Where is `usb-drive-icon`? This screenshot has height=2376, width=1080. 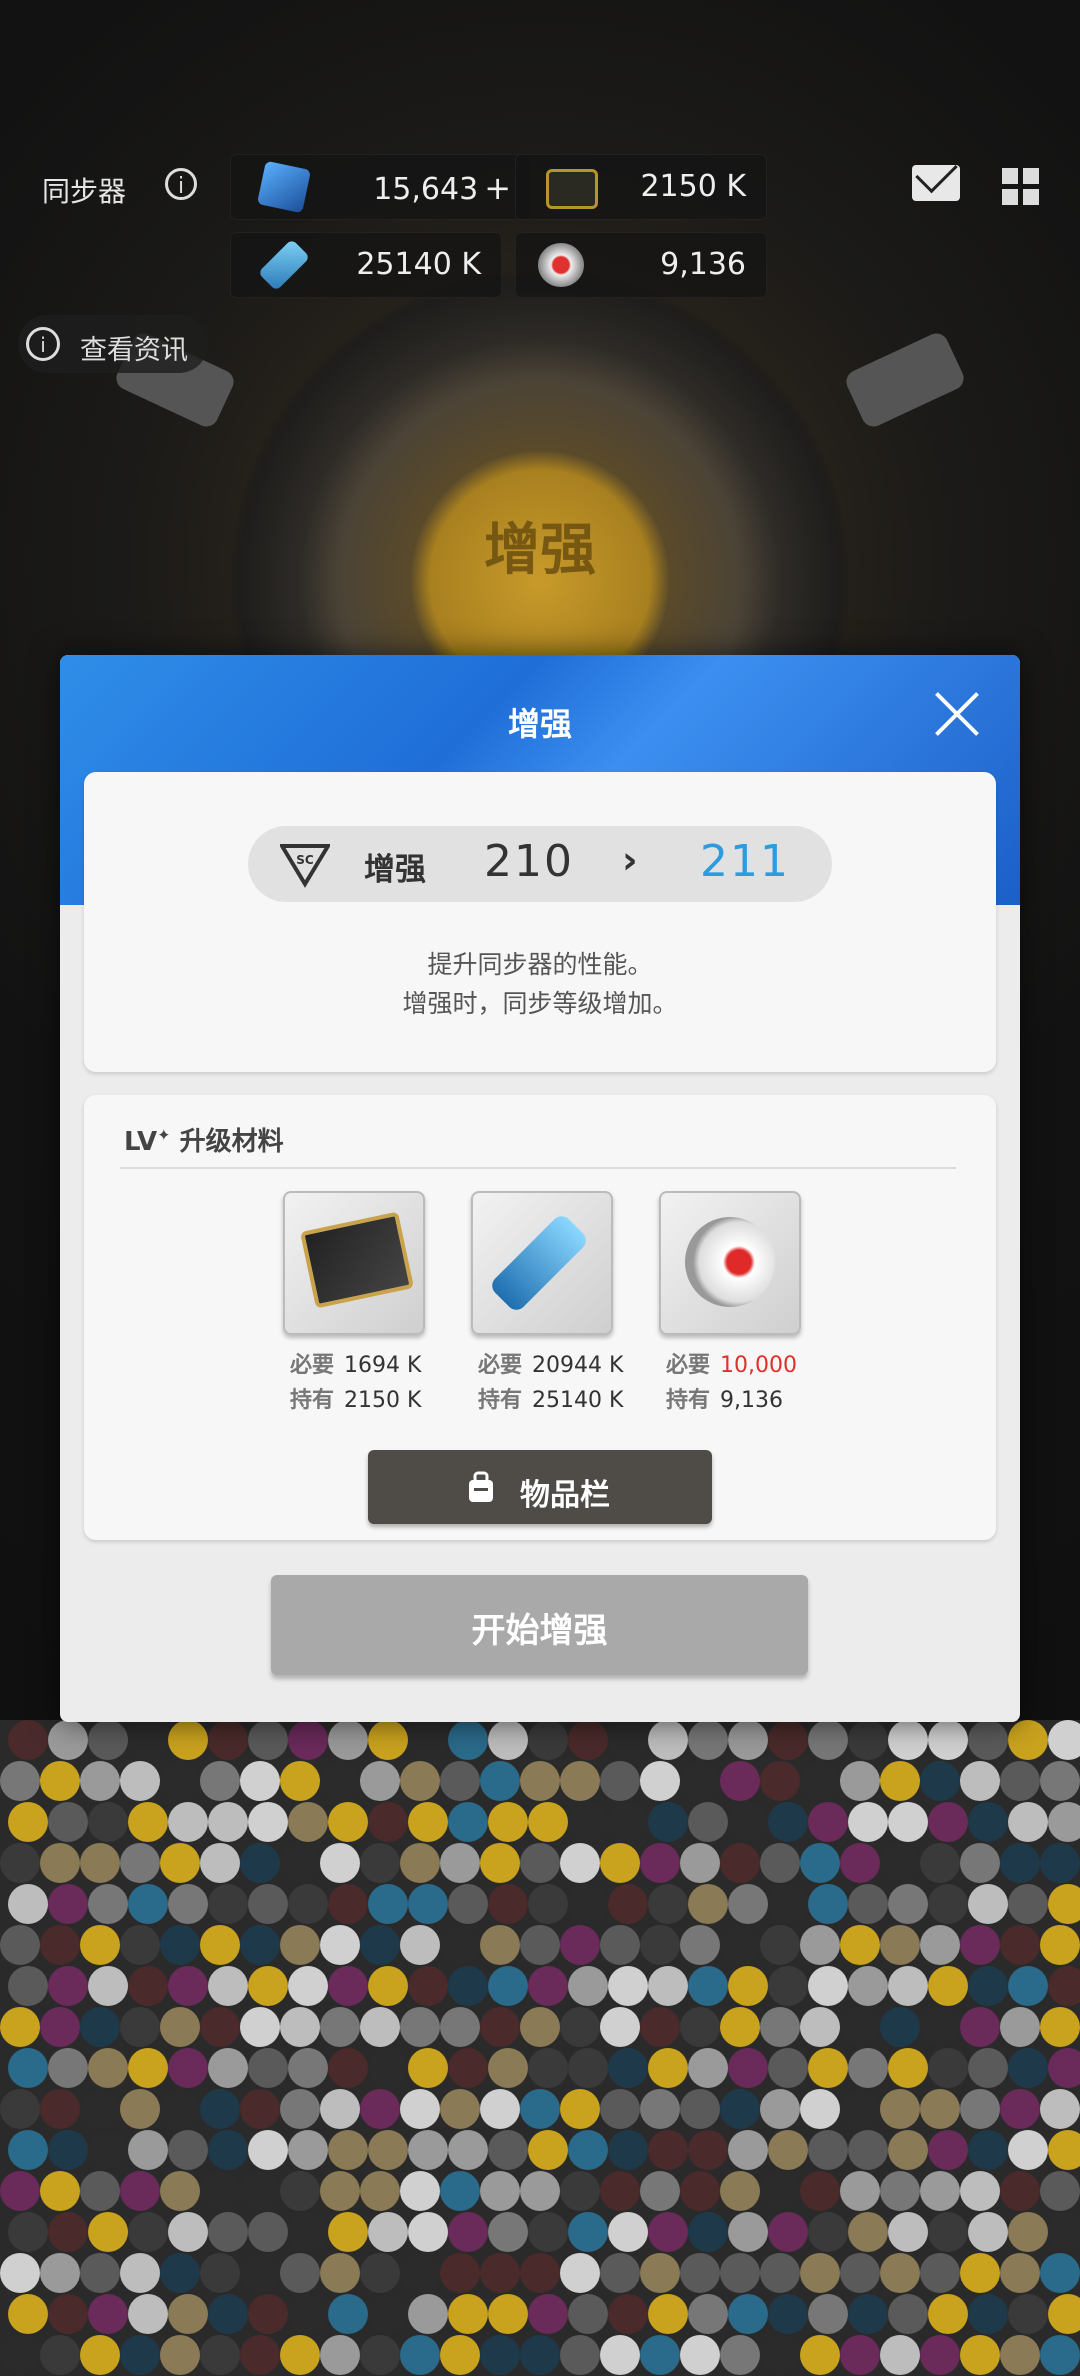
usb-drive-icon is located at coordinates (284, 265).